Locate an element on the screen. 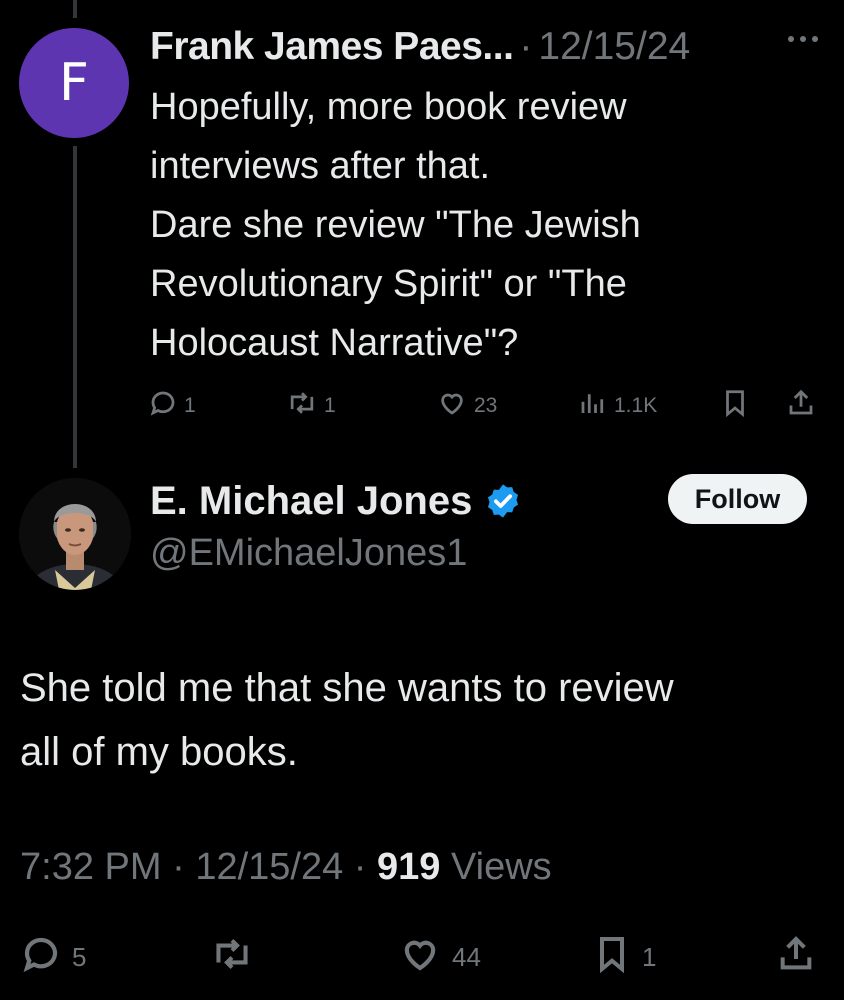 Image resolution: width=844 pixels, height=1000 pixels. repost-count: 1 is located at coordinates (330, 405).